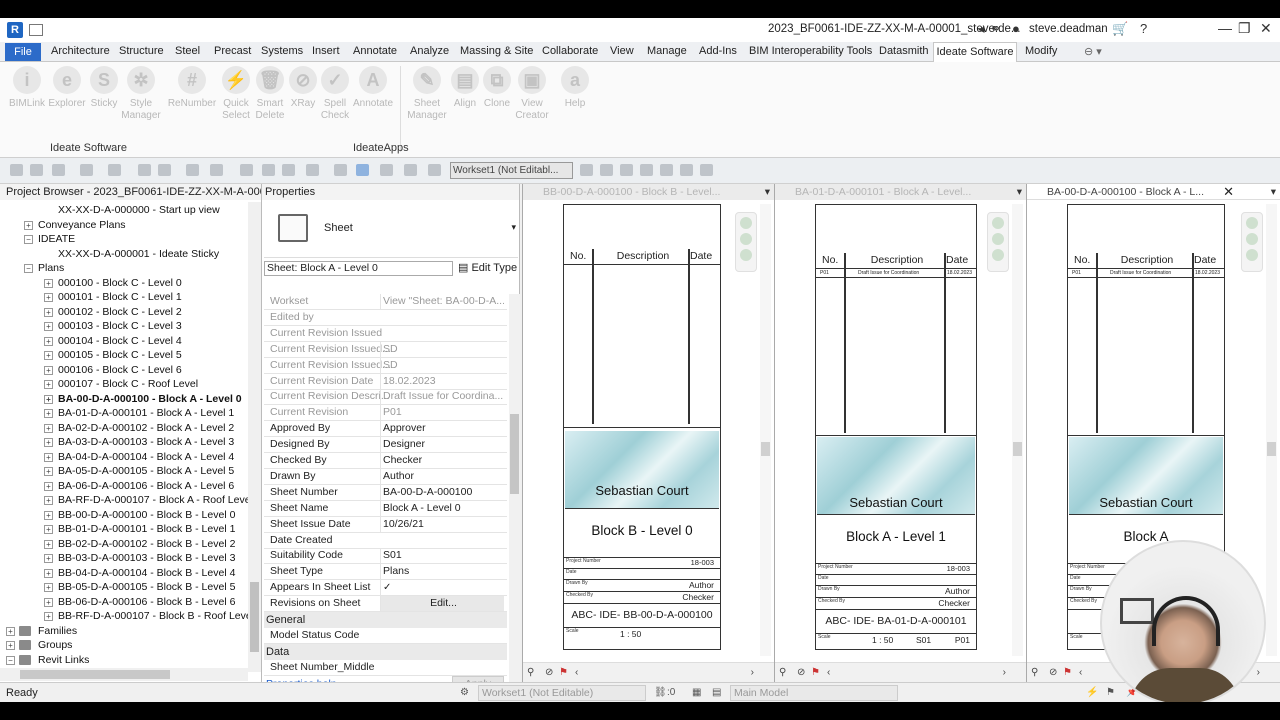 The width and height of the screenshot is (1280, 720). What do you see at coordinates (442, 476) in the screenshot?
I see `property-value: Author` at bounding box center [442, 476].